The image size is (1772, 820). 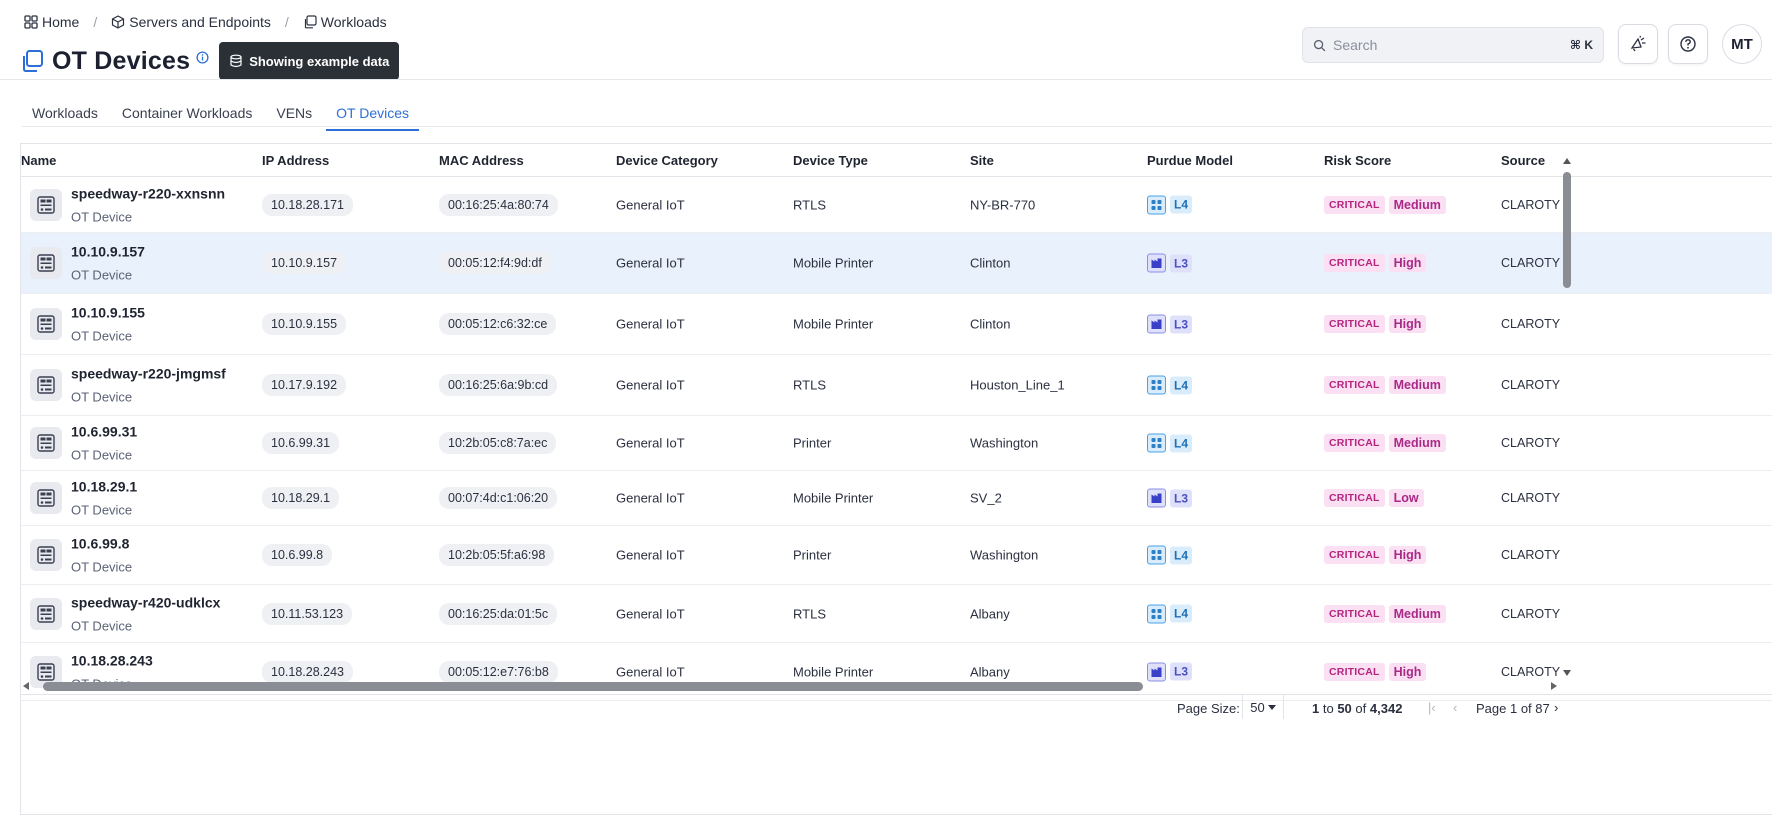 What do you see at coordinates (1638, 44) in the screenshot?
I see `announcements-button` at bounding box center [1638, 44].